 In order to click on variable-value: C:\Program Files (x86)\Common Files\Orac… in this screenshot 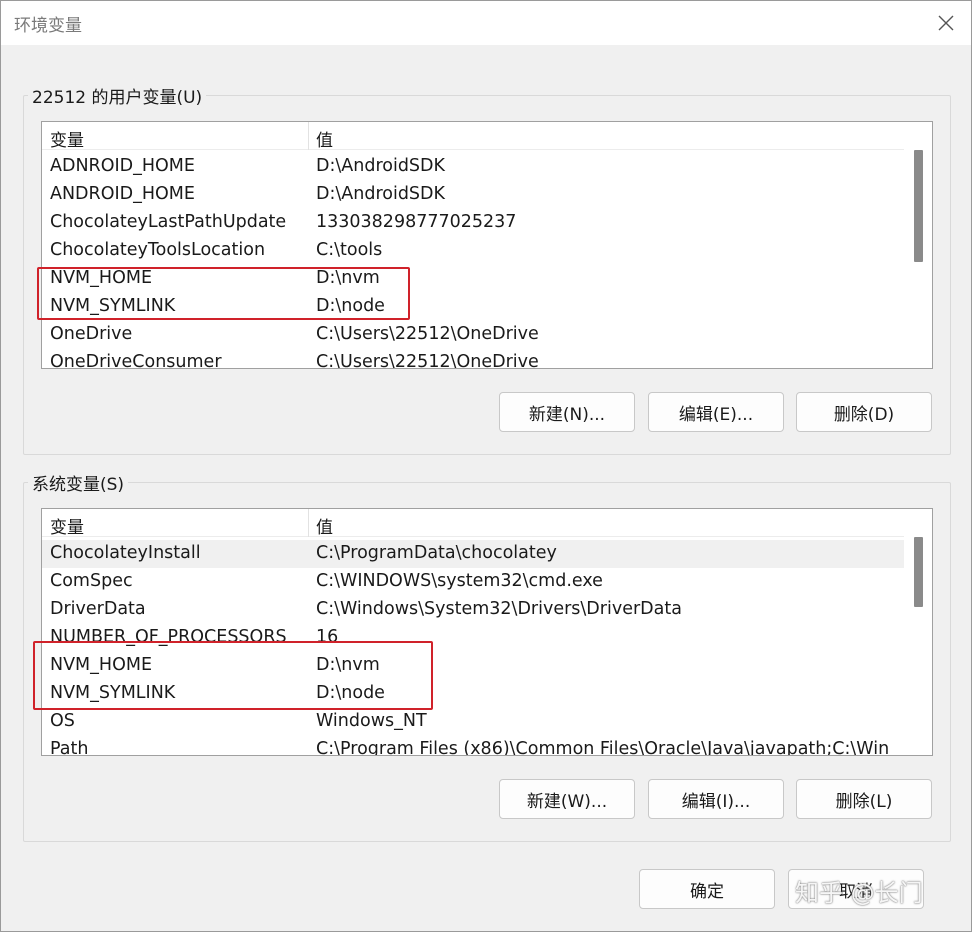, I will do `click(603, 747)`.